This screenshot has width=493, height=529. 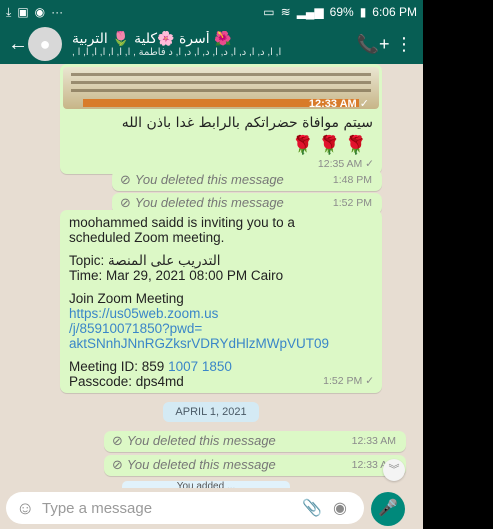 What do you see at coordinates (269, 12) in the screenshot?
I see `cast-icon: ▭` at bounding box center [269, 12].